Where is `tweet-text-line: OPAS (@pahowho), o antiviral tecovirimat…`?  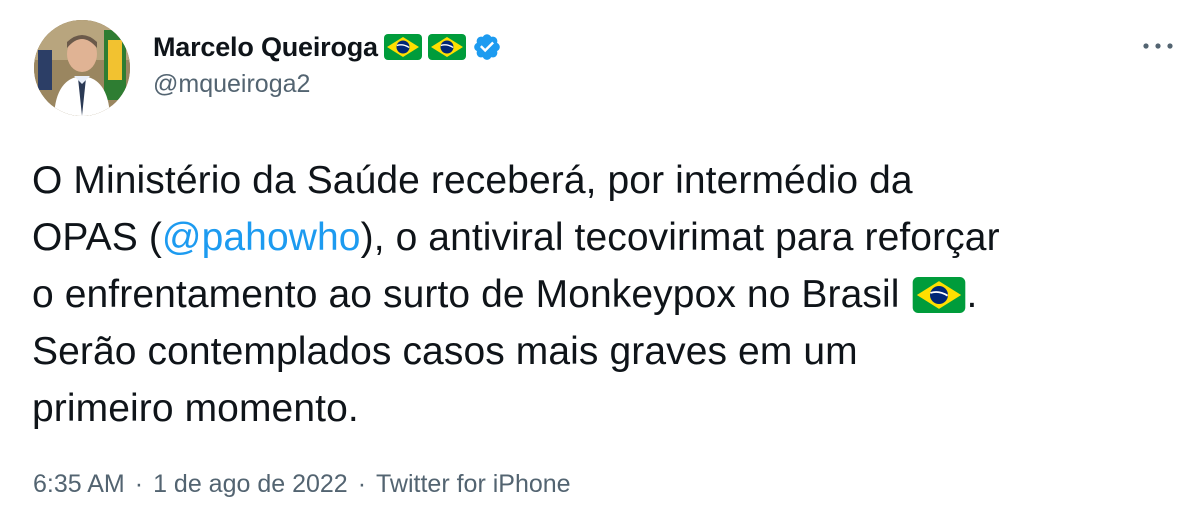 tweet-text-line: OPAS (@pahowho), o antiviral tecovirimat… is located at coordinates (602, 237).